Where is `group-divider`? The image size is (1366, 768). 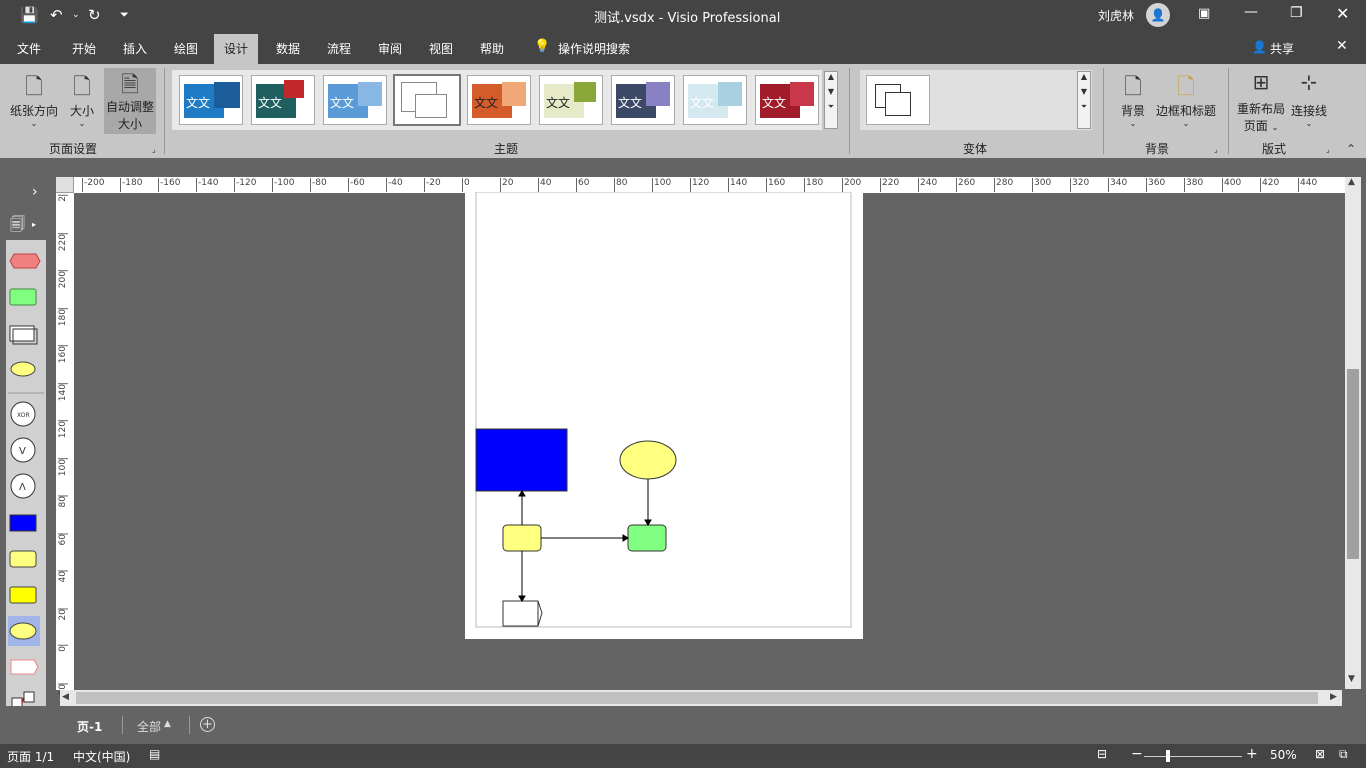
group-divider is located at coordinates (1228, 111).